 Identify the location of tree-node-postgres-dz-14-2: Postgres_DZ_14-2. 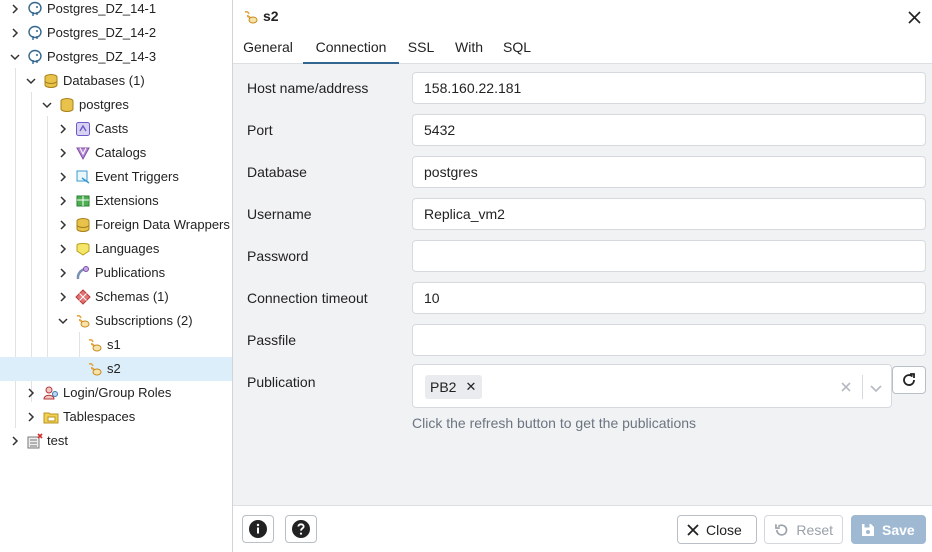
(116, 33).